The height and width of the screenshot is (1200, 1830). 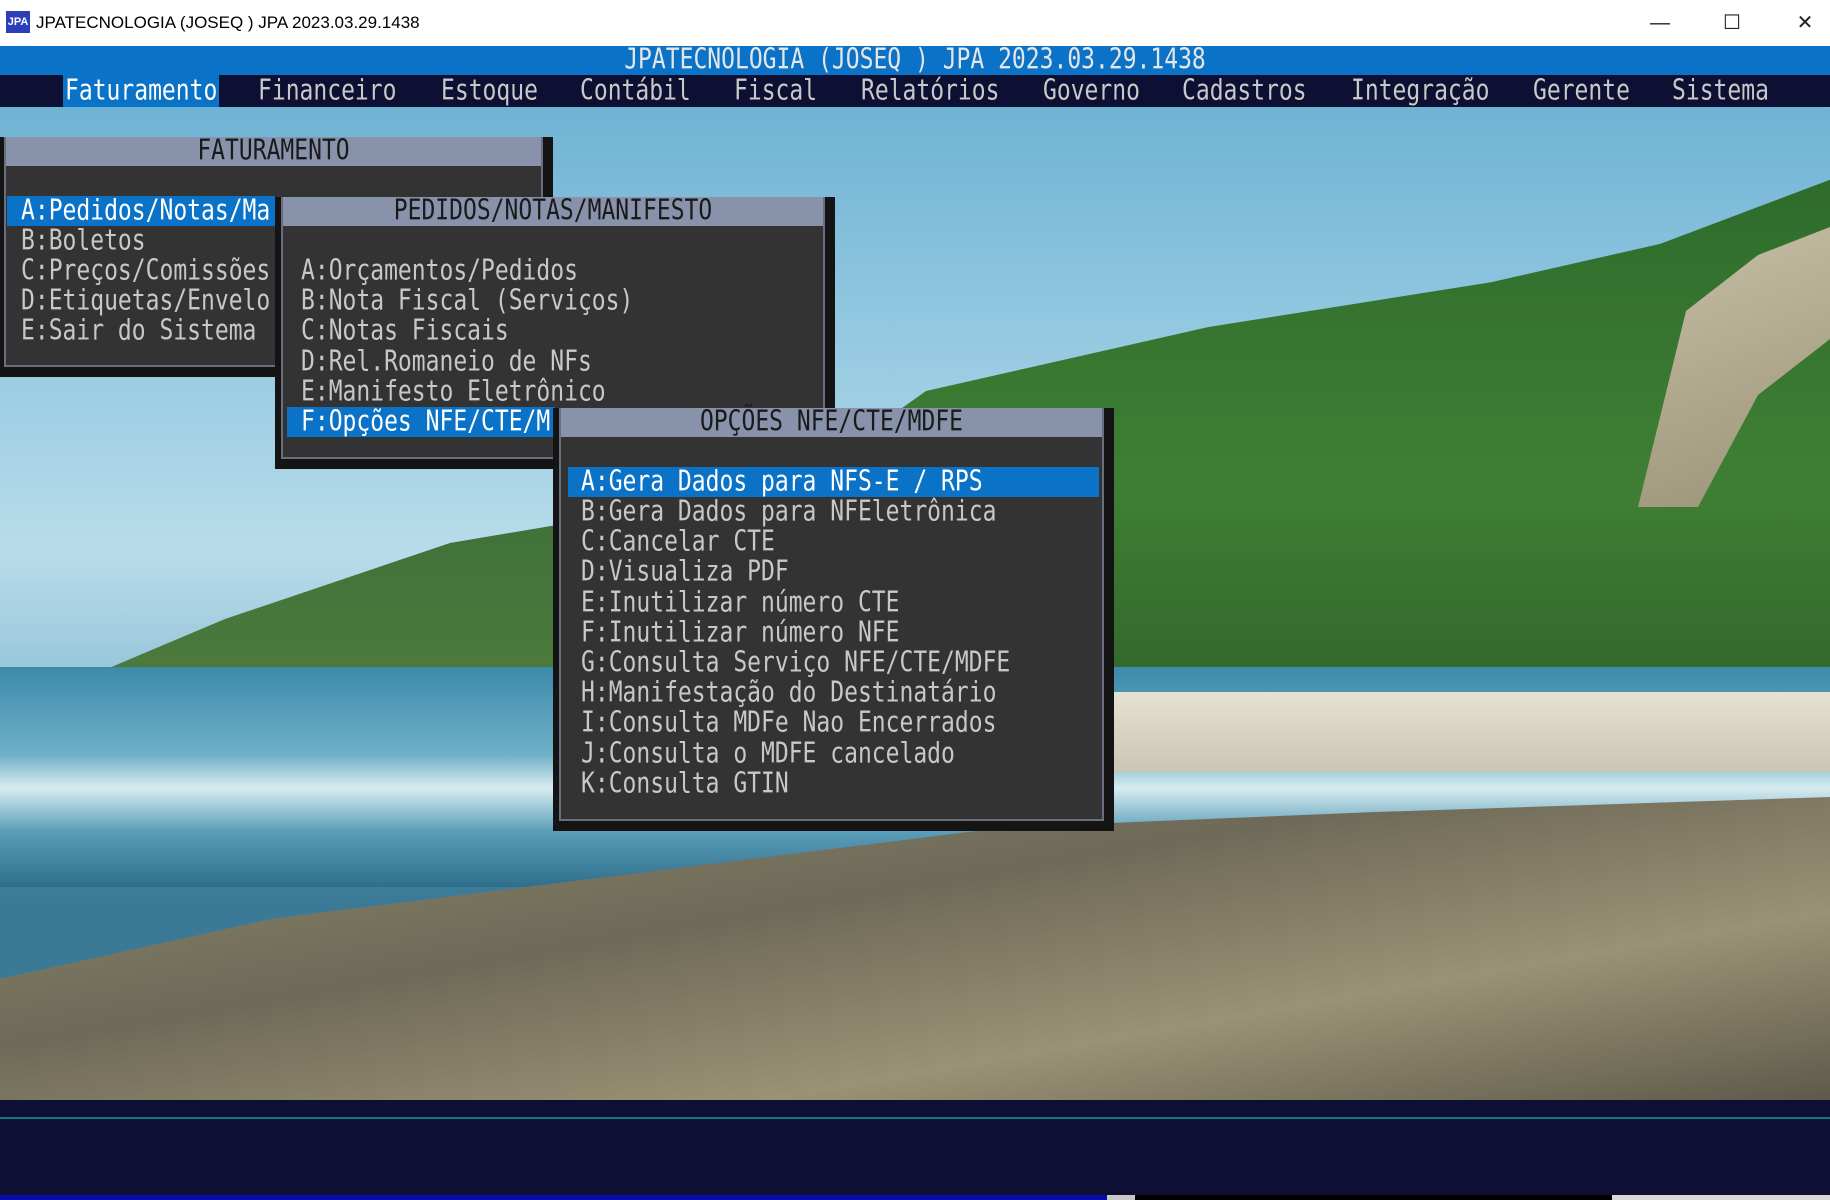 I want to click on menu-item-orcamentos: A:Orçamentos/Pedidos, so click(x=547, y=271).